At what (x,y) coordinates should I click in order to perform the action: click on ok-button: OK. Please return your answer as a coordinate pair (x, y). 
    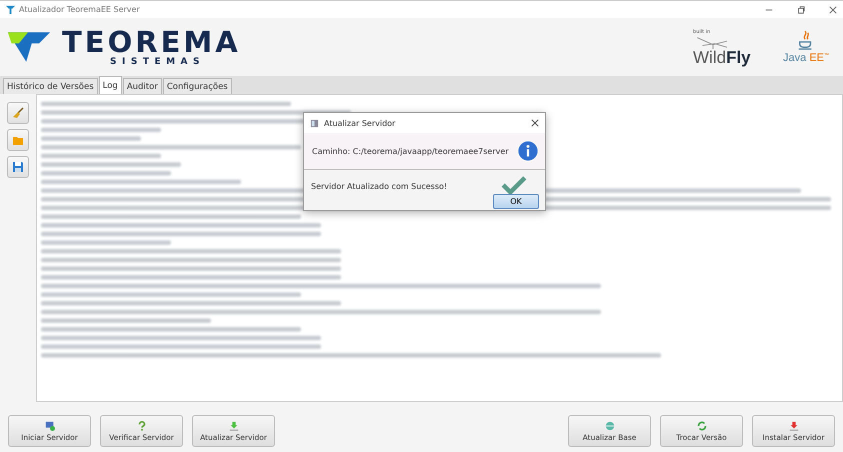
    Looking at the image, I should click on (516, 201).